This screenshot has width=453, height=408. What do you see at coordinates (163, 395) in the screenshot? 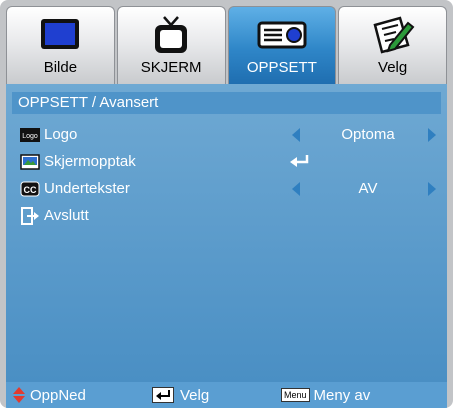
I see `enter-key-icon` at bounding box center [163, 395].